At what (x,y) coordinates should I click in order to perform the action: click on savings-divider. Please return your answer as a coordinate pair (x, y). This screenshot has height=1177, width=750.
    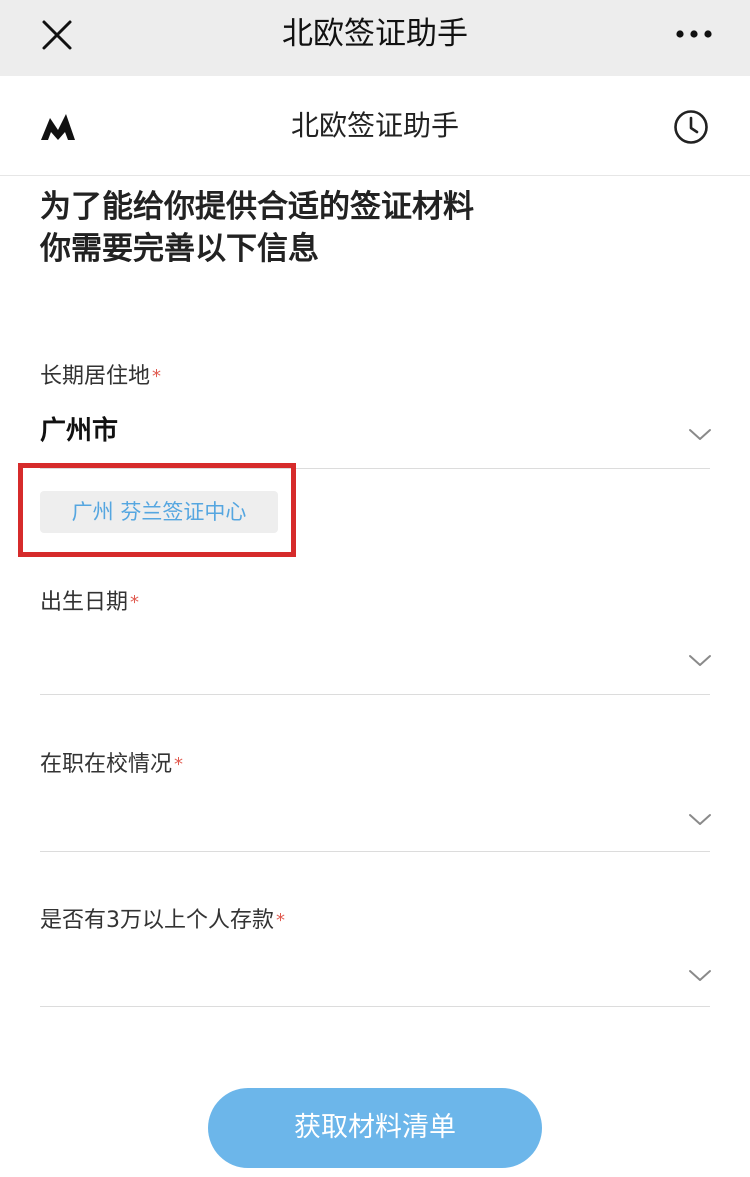
    Looking at the image, I should click on (375, 1006).